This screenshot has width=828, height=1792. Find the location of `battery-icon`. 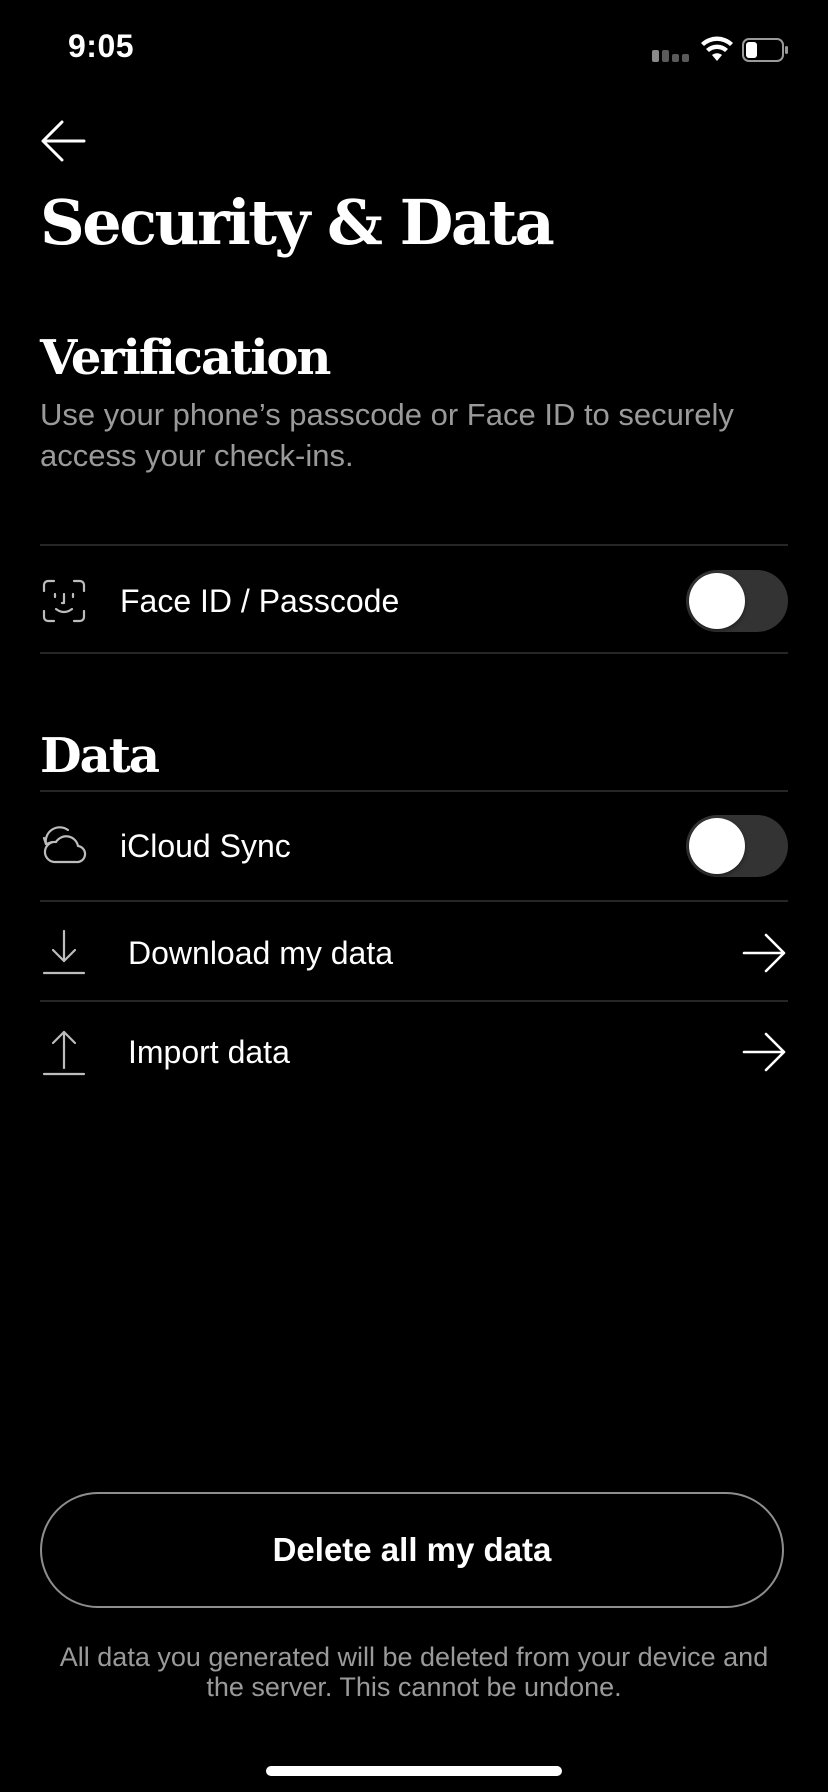

battery-icon is located at coordinates (765, 50).